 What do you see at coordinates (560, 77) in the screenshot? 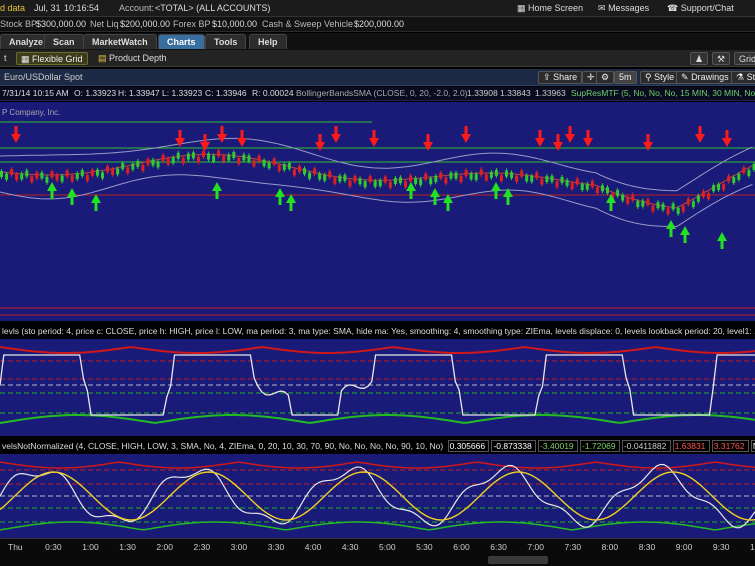
I see `share-button: ⇪ Share` at bounding box center [560, 77].